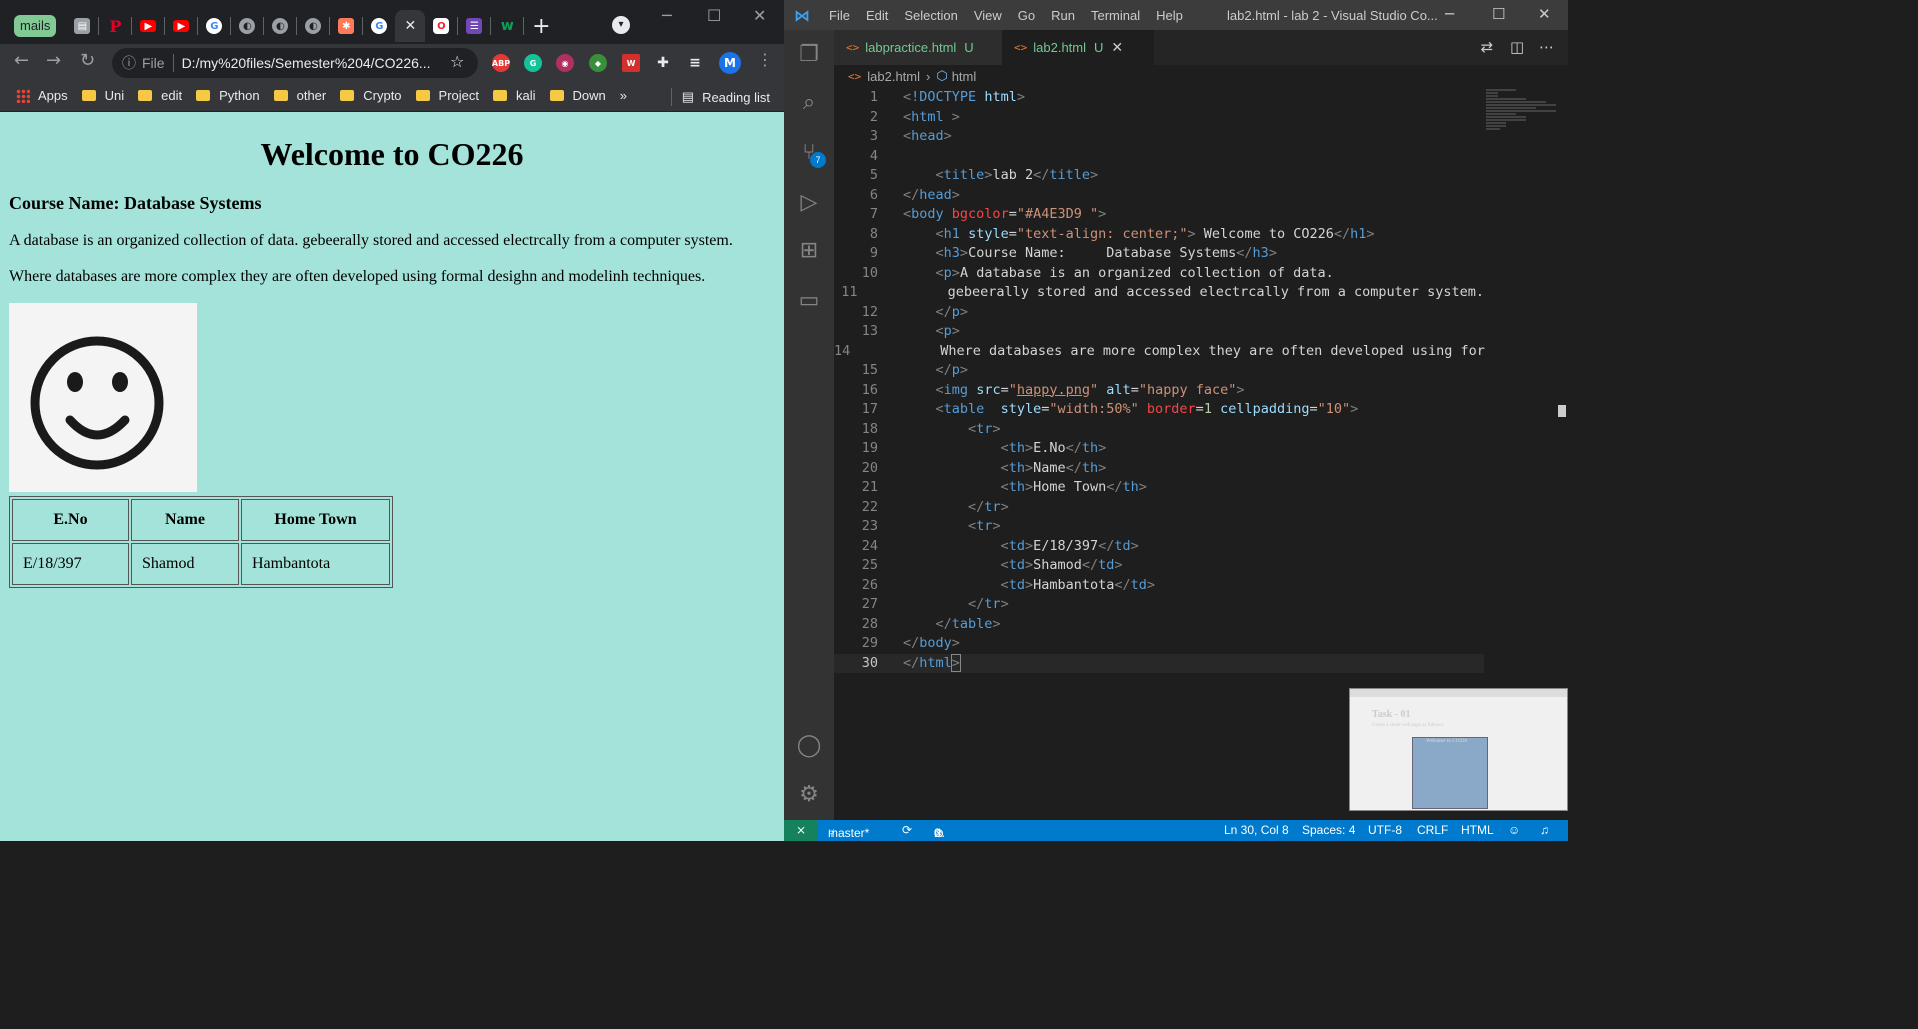 The width and height of the screenshot is (1918, 1029). I want to click on info-icon: ⓘ, so click(129, 63).